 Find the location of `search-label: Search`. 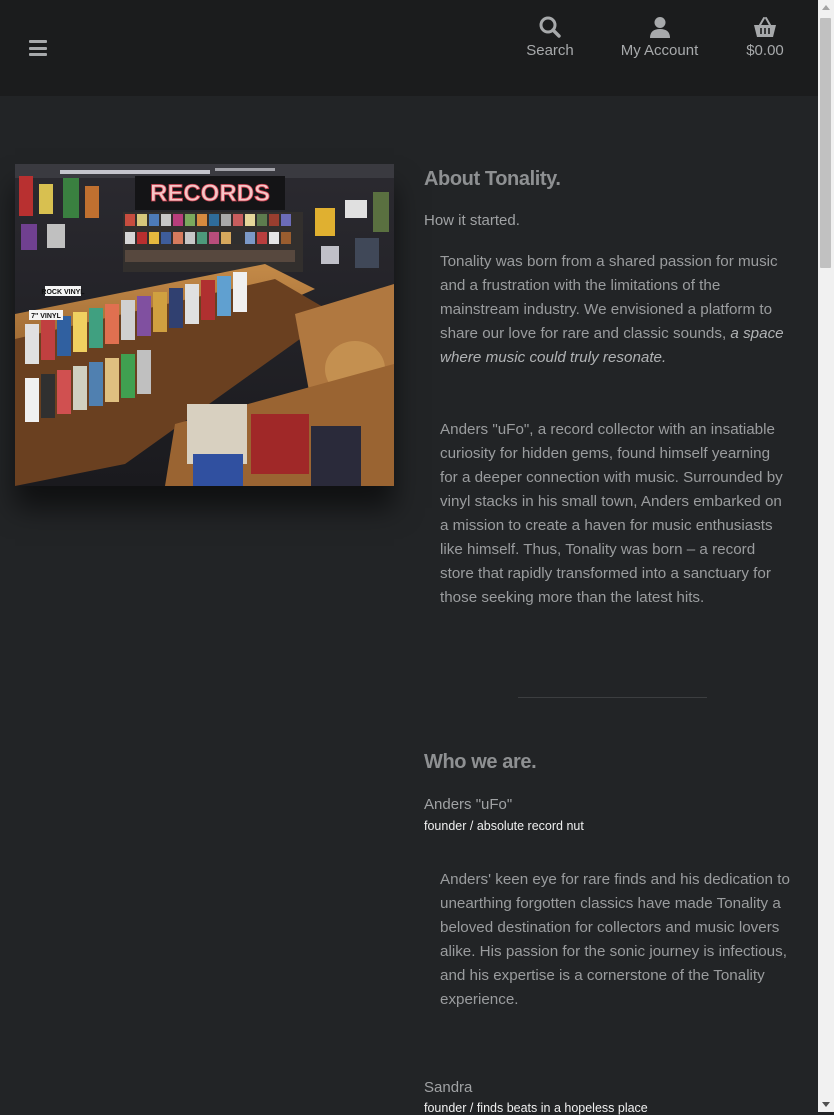

search-label: Search is located at coordinates (550, 50).